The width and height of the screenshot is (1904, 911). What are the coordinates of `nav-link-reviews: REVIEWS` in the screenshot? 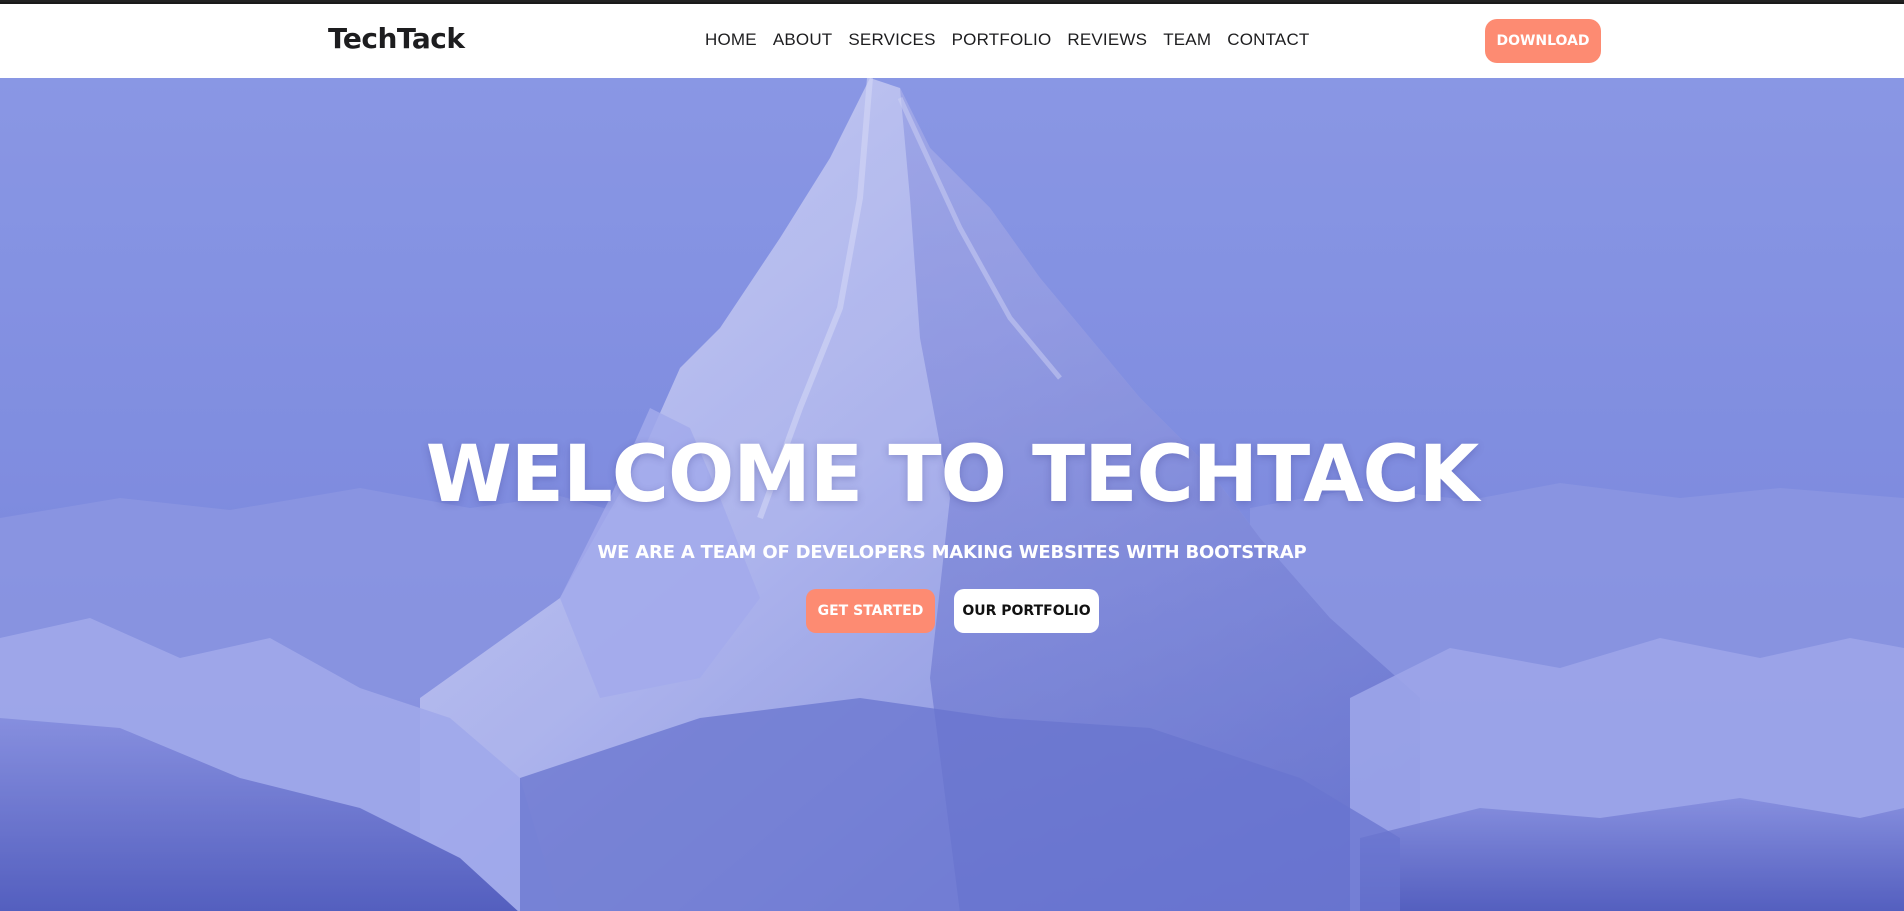 It's located at (1107, 39).